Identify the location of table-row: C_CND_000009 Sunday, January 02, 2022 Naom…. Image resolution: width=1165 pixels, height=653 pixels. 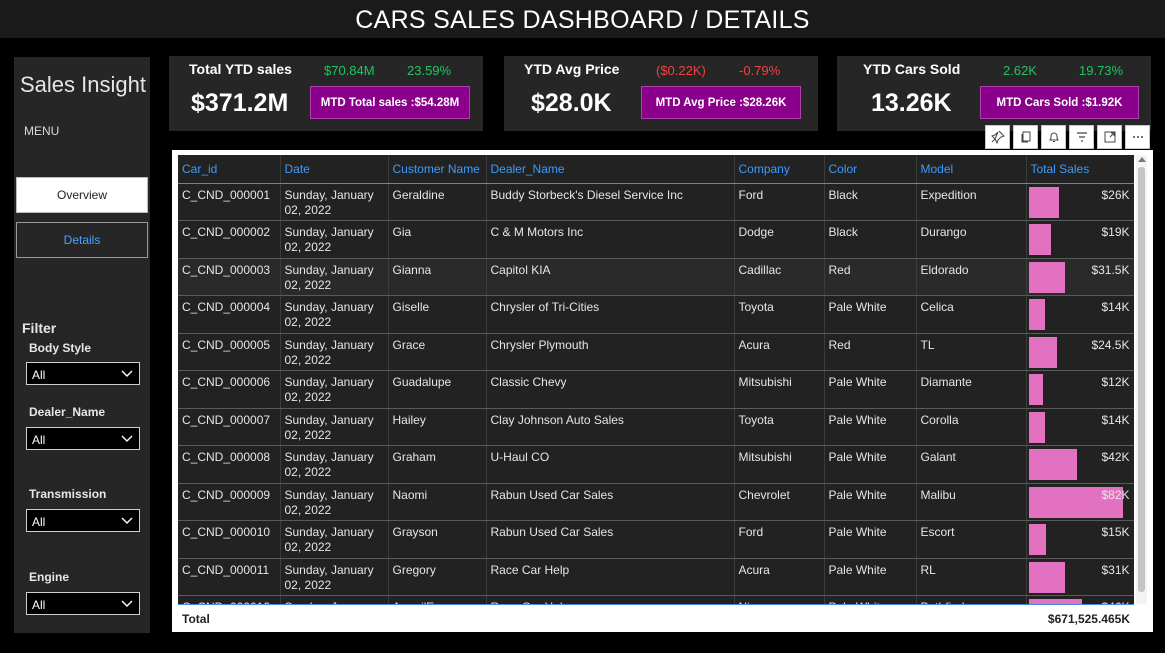
(656, 502).